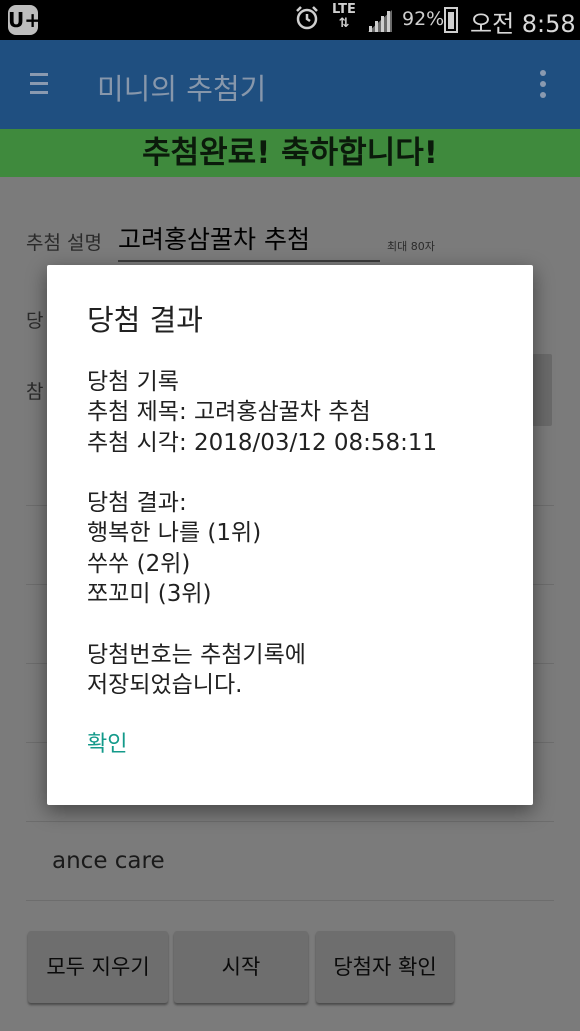 The height and width of the screenshot is (1031, 580). I want to click on check-winner-button: 당첨자 확인, so click(385, 967).